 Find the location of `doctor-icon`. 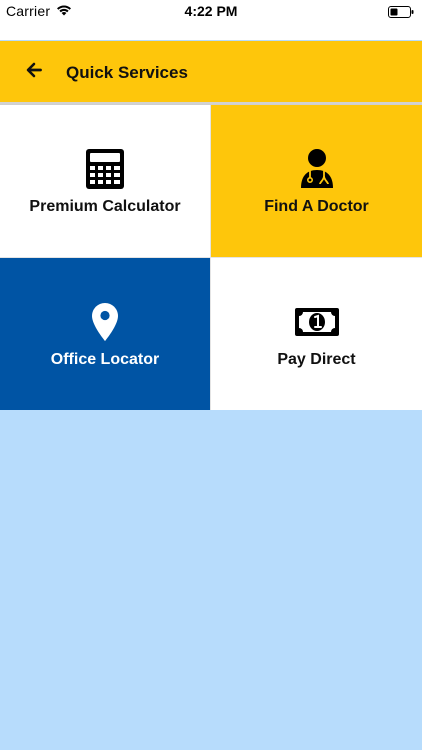

doctor-icon is located at coordinates (317, 169).